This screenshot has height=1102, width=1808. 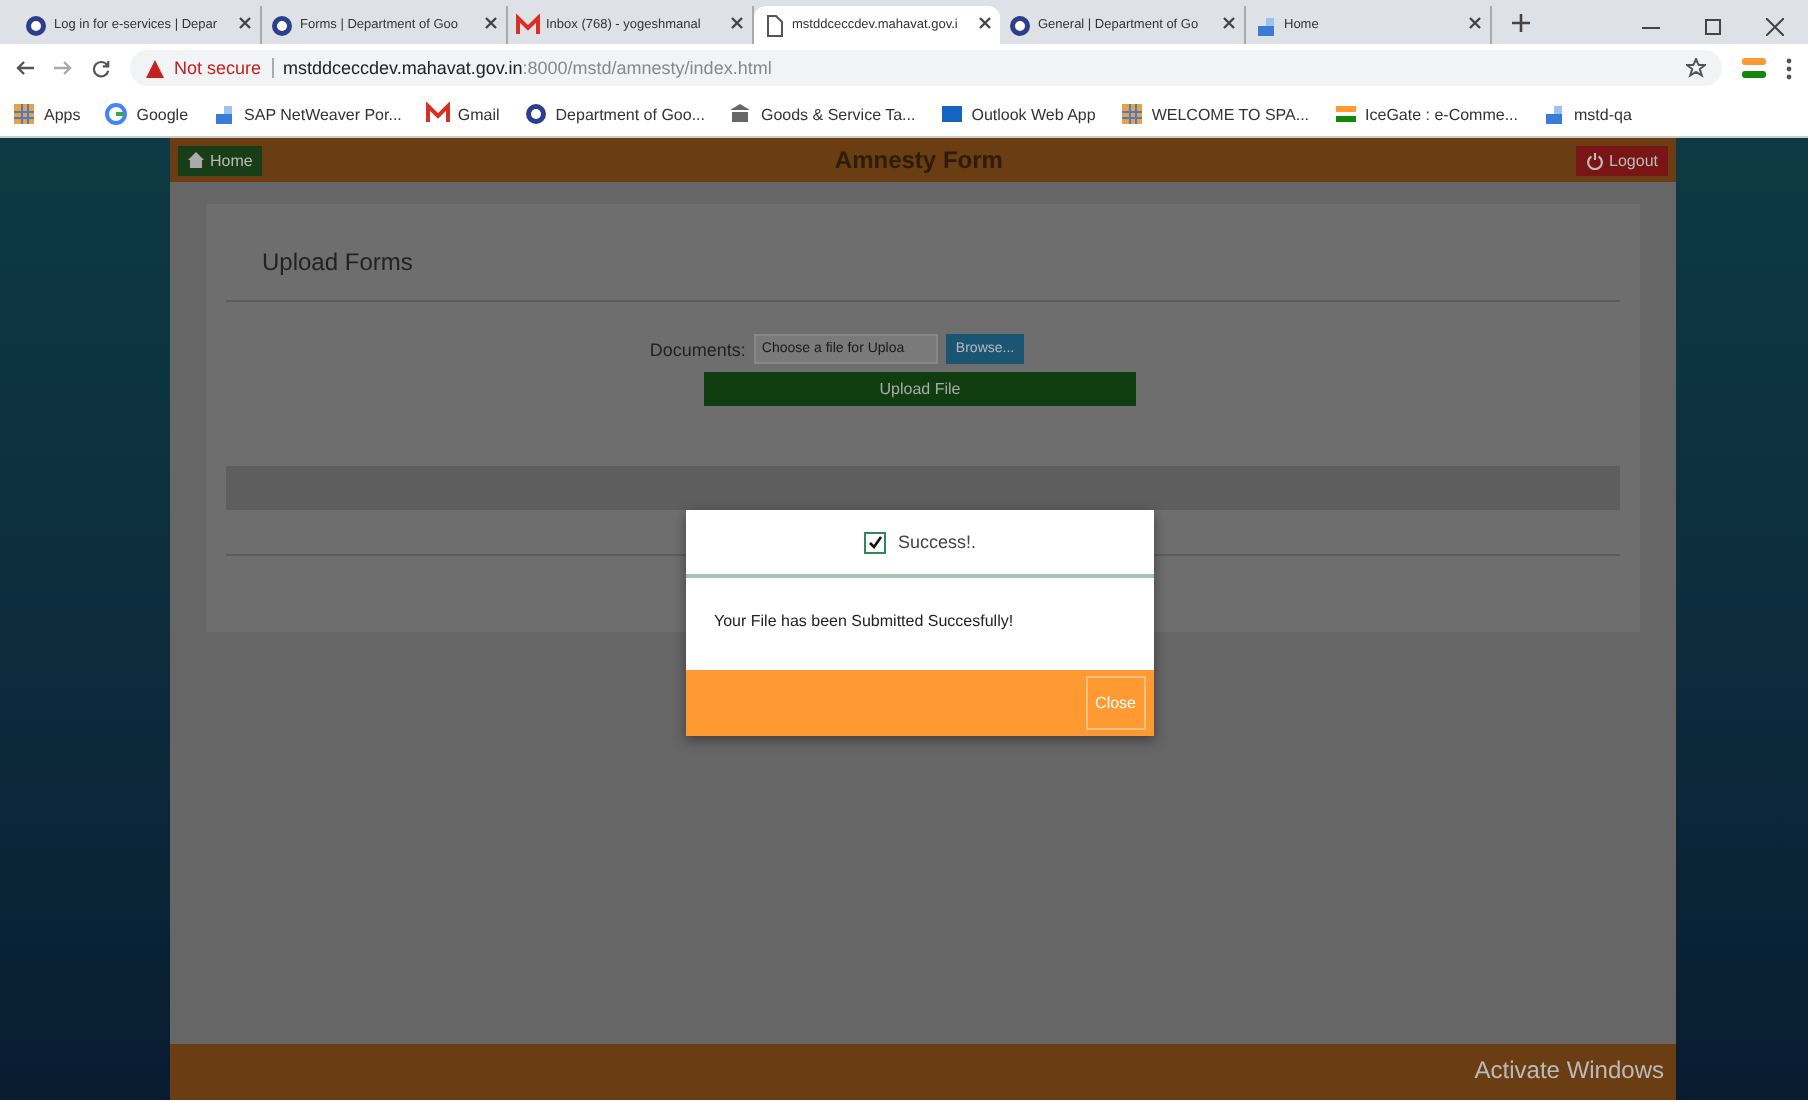 What do you see at coordinates (923, 253) in the screenshot?
I see `card-heading: Upload Forms` at bounding box center [923, 253].